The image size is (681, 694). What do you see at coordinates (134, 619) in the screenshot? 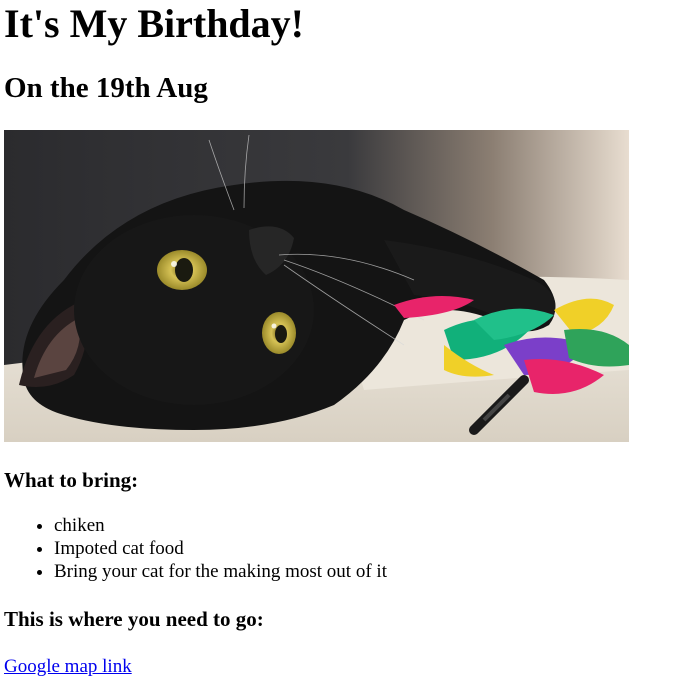
I see `location-heading: This is where you need to go:` at bounding box center [134, 619].